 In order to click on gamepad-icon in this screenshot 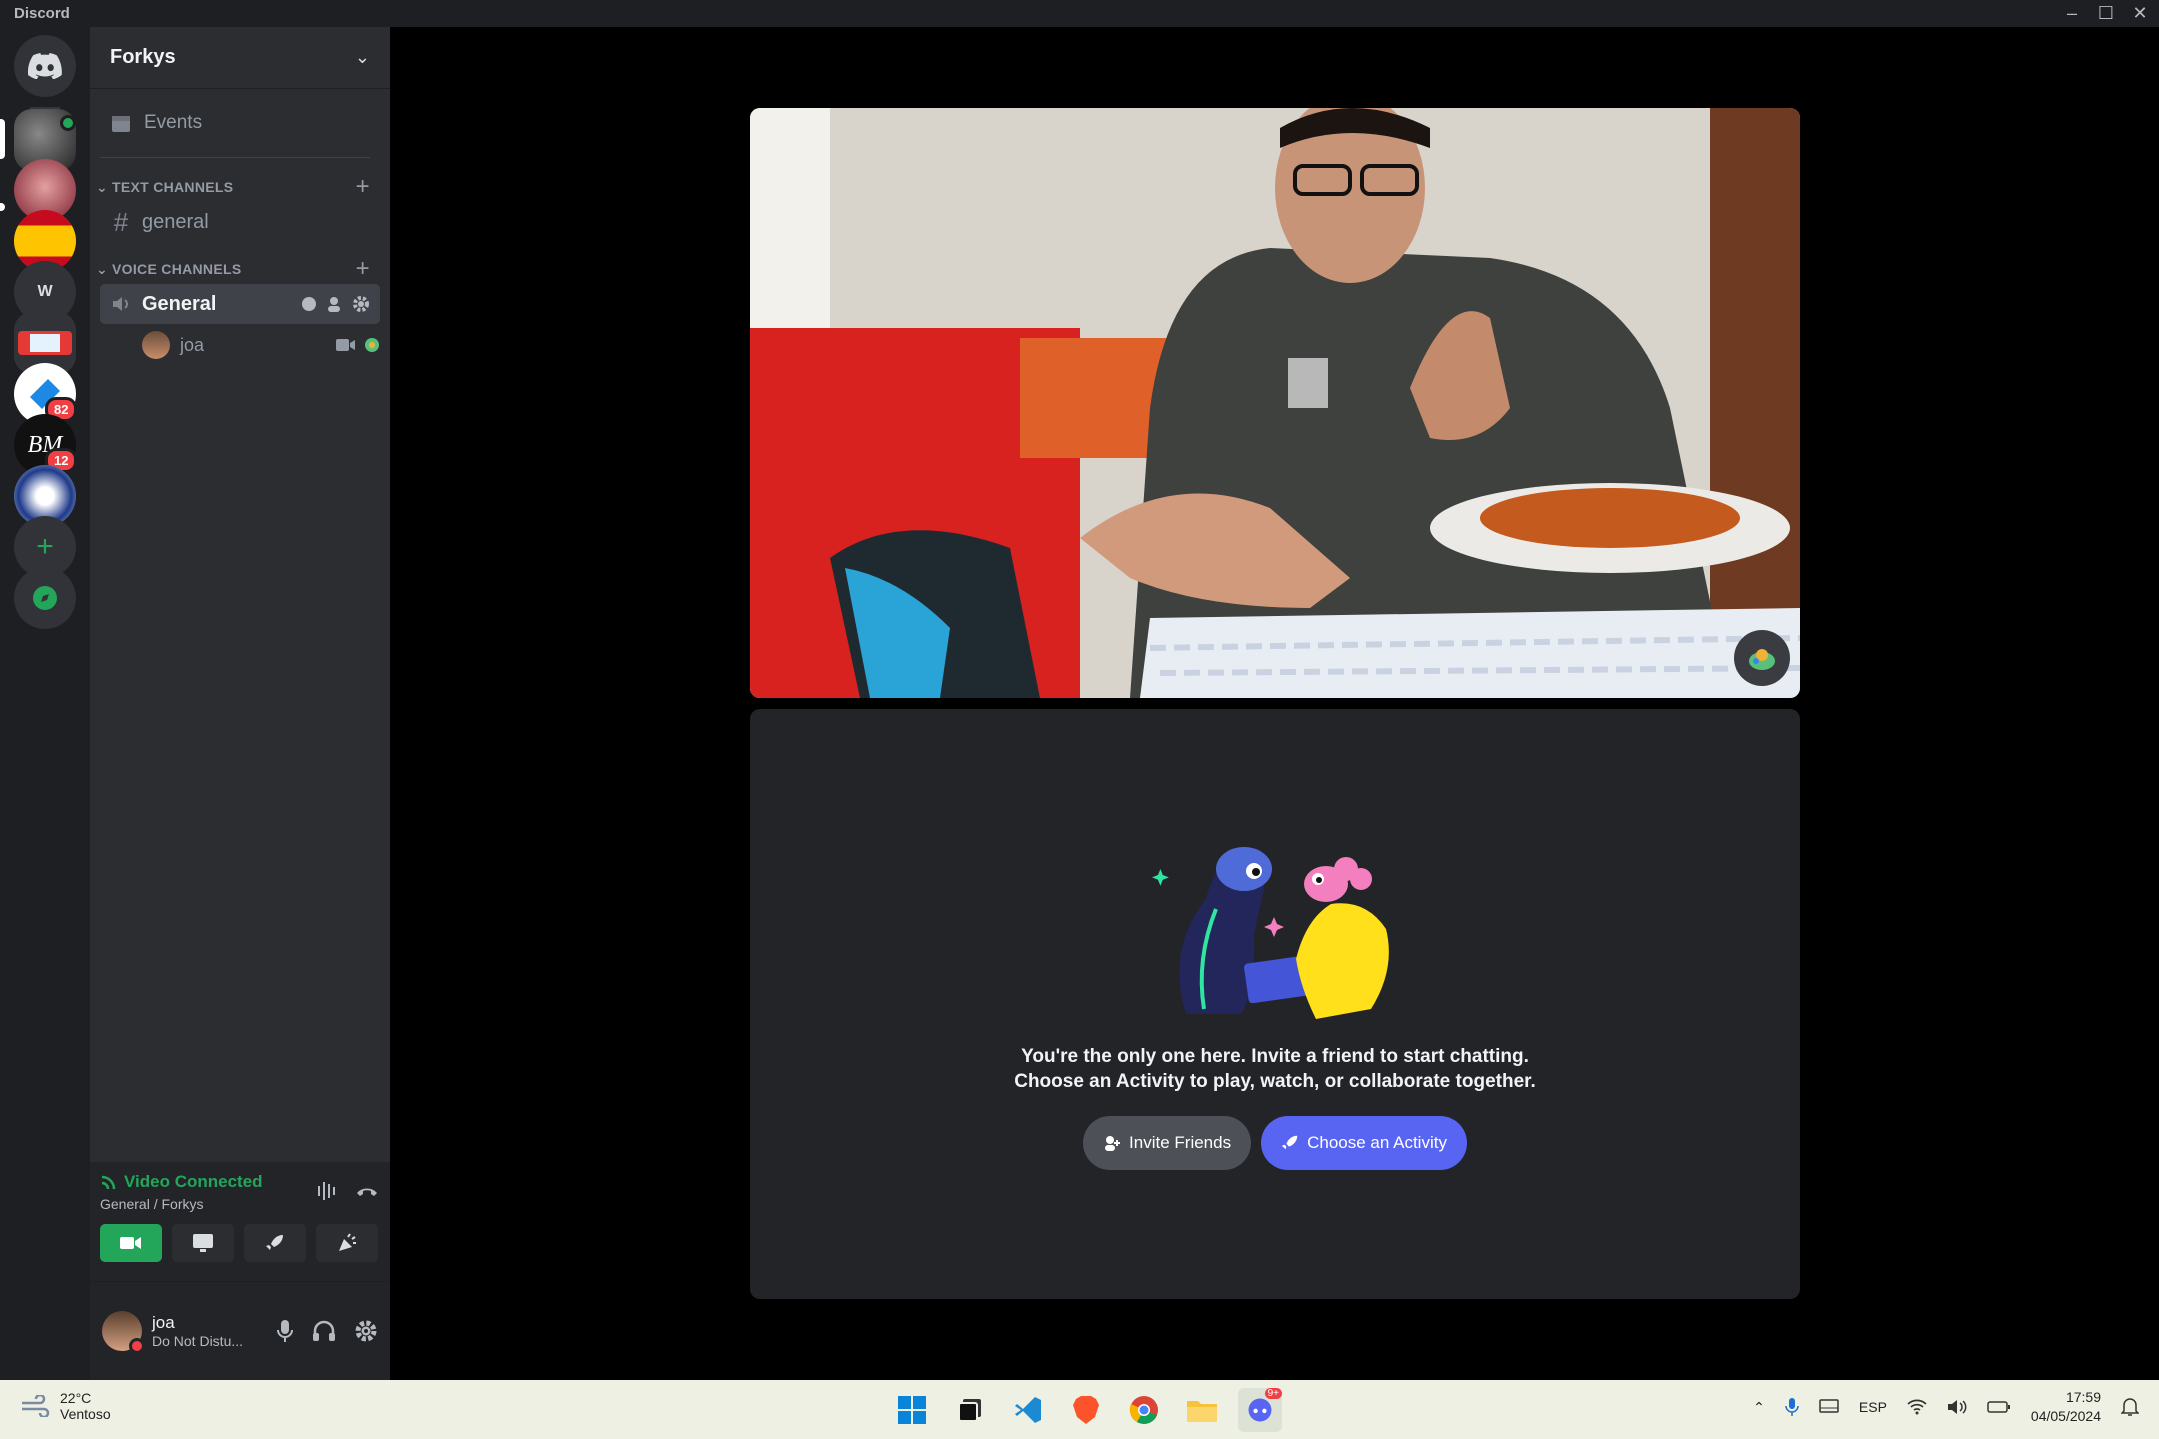, I will do `click(45, 343)`.